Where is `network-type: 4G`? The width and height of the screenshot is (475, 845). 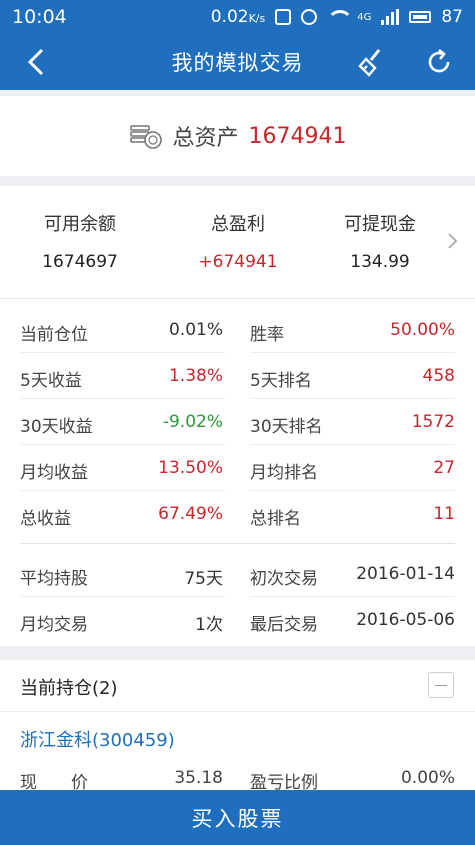
network-type: 4G is located at coordinates (364, 17).